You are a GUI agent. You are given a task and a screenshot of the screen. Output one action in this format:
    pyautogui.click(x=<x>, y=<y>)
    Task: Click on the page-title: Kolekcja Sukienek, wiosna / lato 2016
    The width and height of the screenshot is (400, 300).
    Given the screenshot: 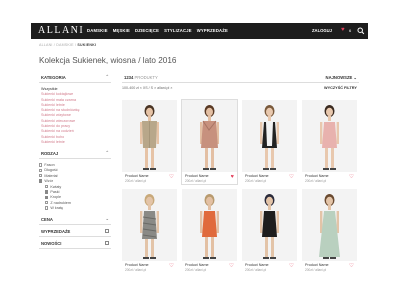 What is the action you would take?
    pyautogui.click(x=108, y=60)
    